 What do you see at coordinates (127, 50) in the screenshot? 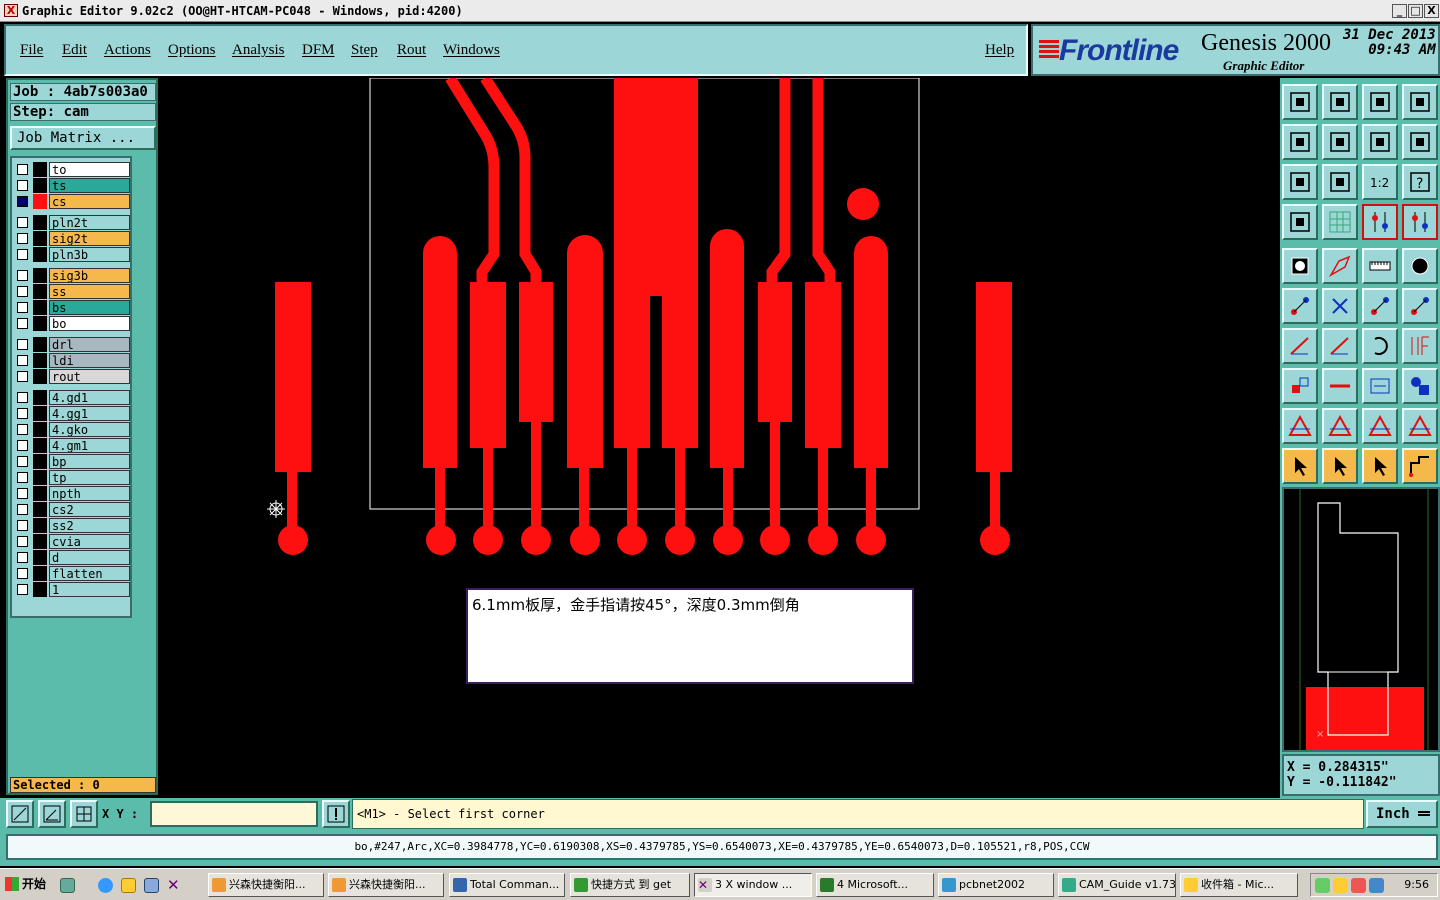
I see `menu-actions: Actions` at bounding box center [127, 50].